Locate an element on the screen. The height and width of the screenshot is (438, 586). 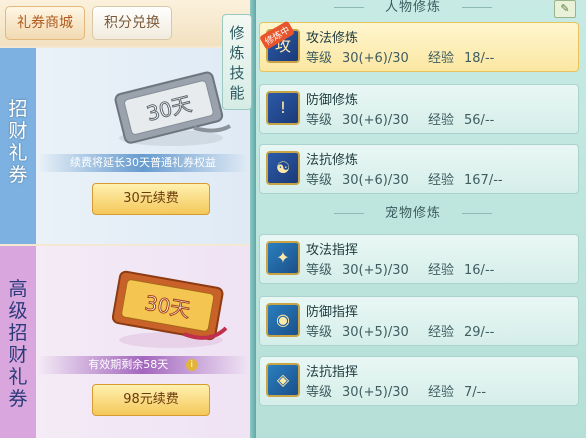
skill-exp: 经验 167/-- is located at coordinates (465, 178).